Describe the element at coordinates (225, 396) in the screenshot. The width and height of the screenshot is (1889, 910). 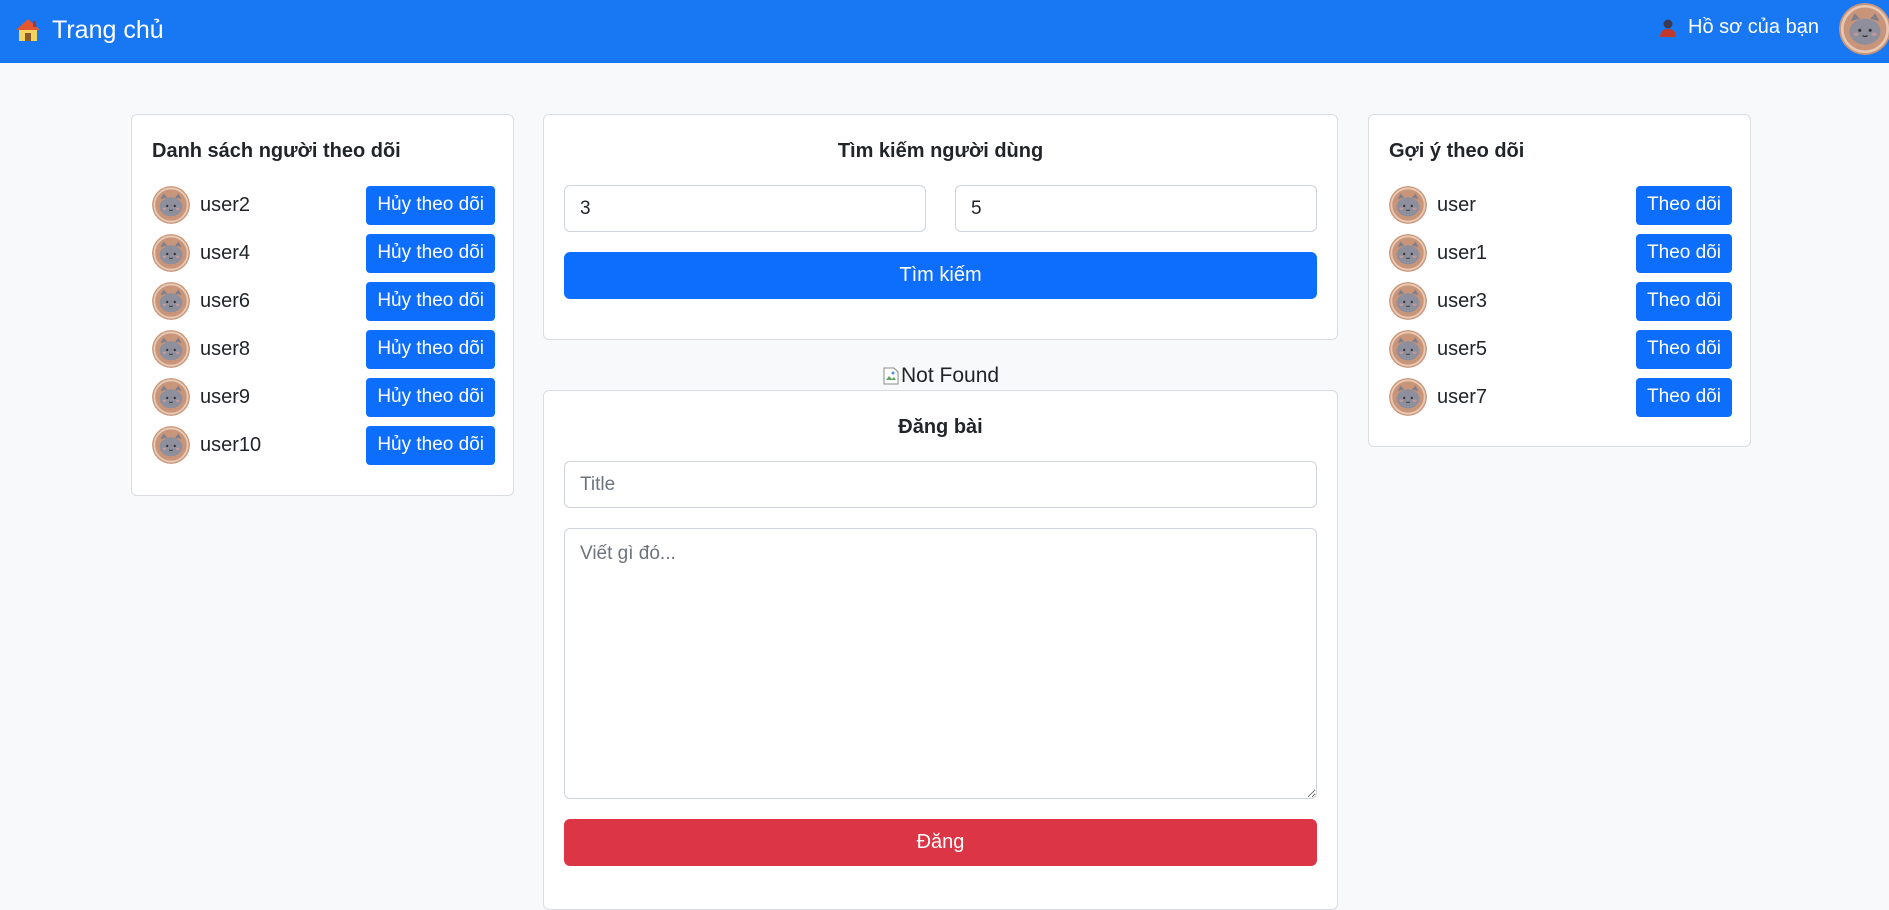
I see `username: user9` at that location.